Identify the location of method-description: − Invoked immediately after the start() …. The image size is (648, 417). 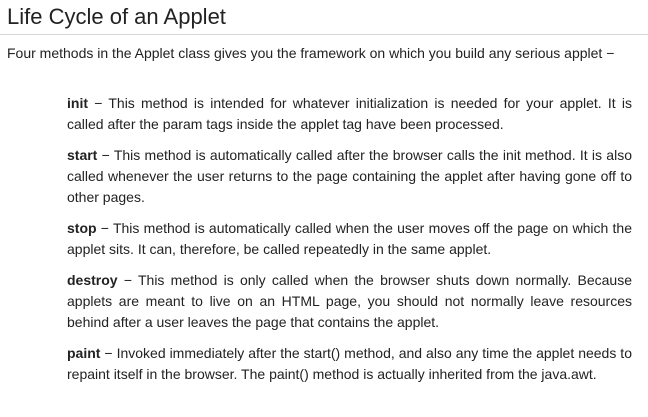
(349, 363).